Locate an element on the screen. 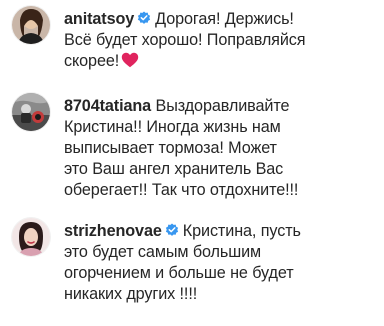 The image size is (384, 326). comment-username: 8704tatiana is located at coordinates (107, 106).